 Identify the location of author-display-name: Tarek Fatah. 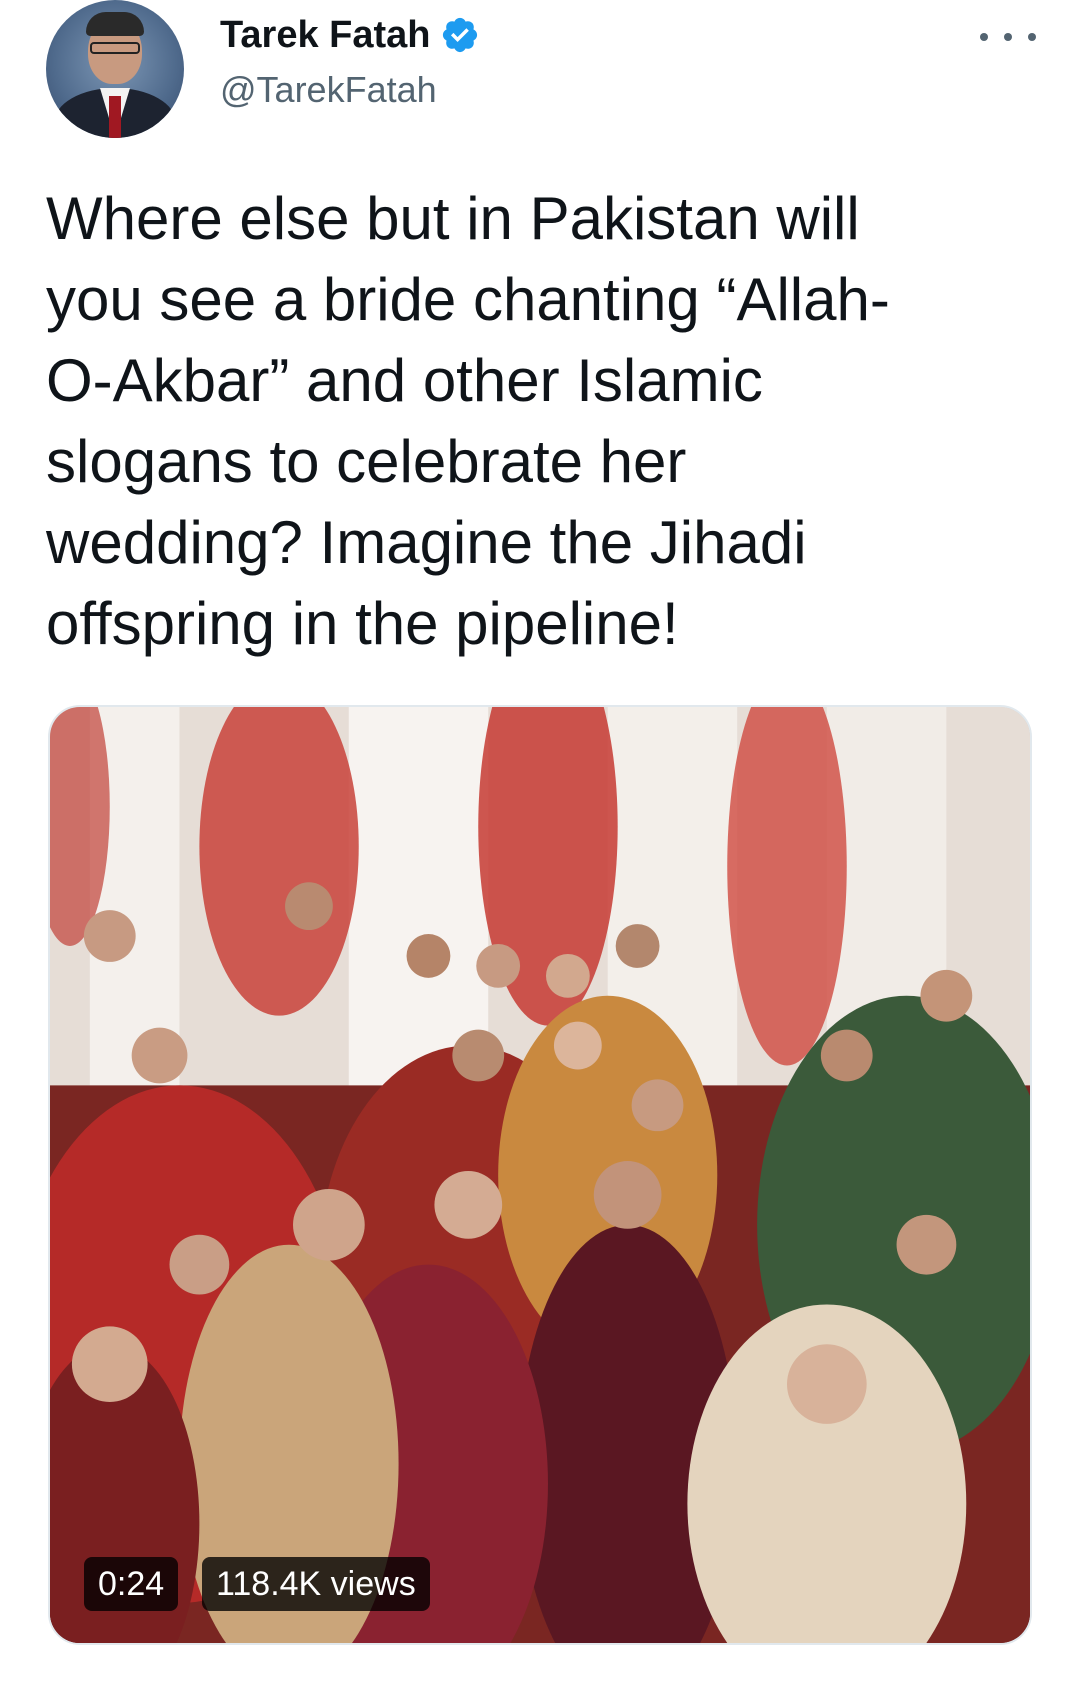
(325, 35).